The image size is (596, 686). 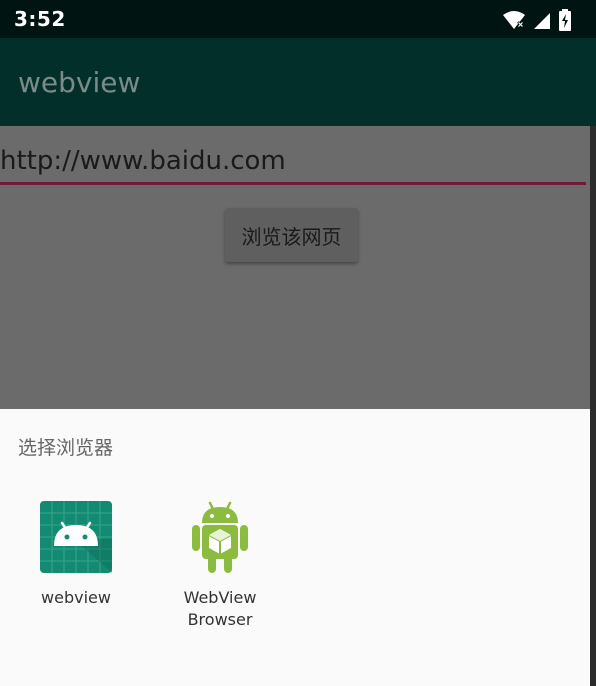 What do you see at coordinates (542, 21) in the screenshot?
I see `signal-icon` at bounding box center [542, 21].